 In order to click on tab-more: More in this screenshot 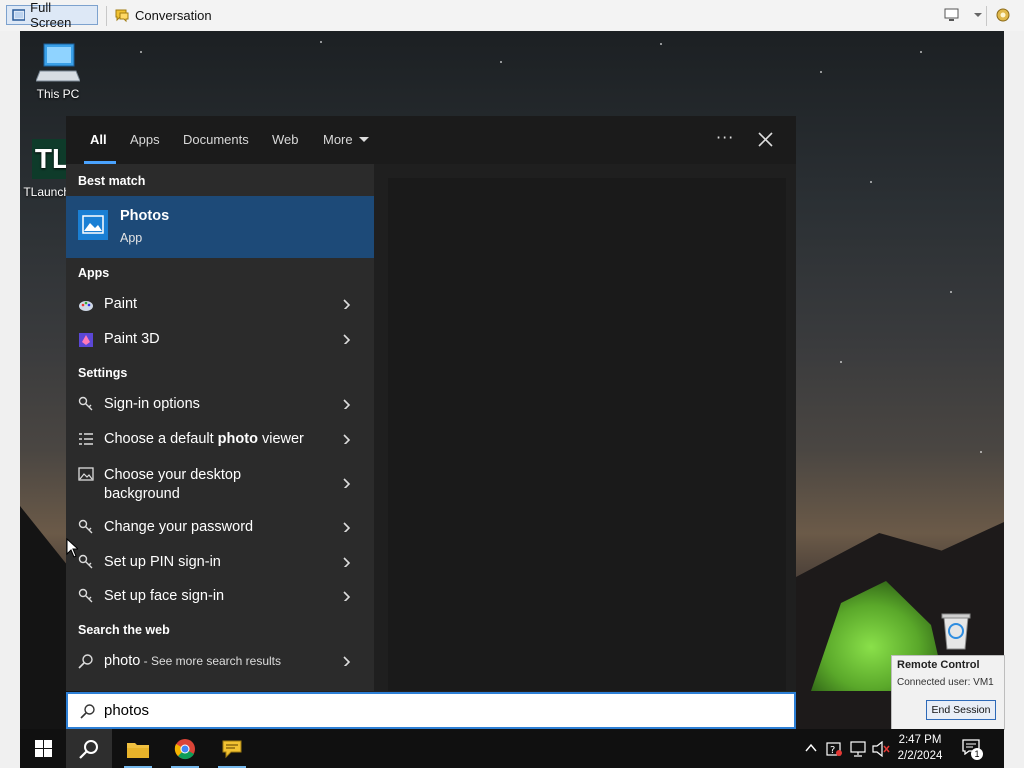, I will do `click(346, 139)`.